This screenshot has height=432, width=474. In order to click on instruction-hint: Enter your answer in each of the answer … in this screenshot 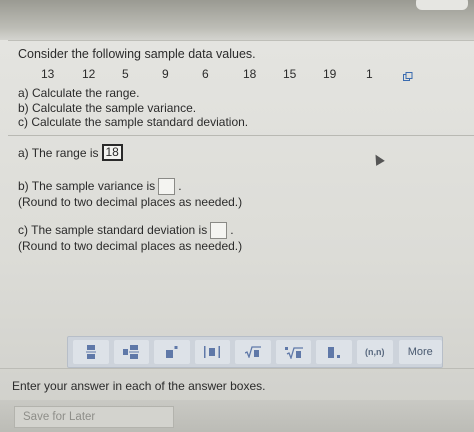, I will do `click(139, 386)`.